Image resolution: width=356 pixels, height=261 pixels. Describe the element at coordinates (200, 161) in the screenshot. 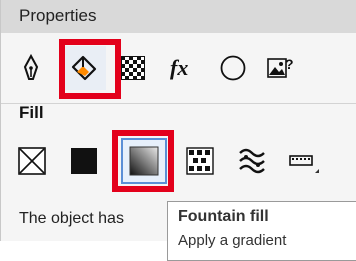

I see `pattern-fill-icon` at that location.